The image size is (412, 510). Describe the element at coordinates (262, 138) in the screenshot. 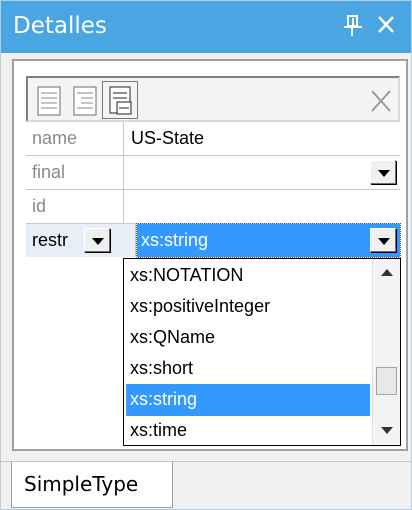

I see `property-value: US-State` at that location.